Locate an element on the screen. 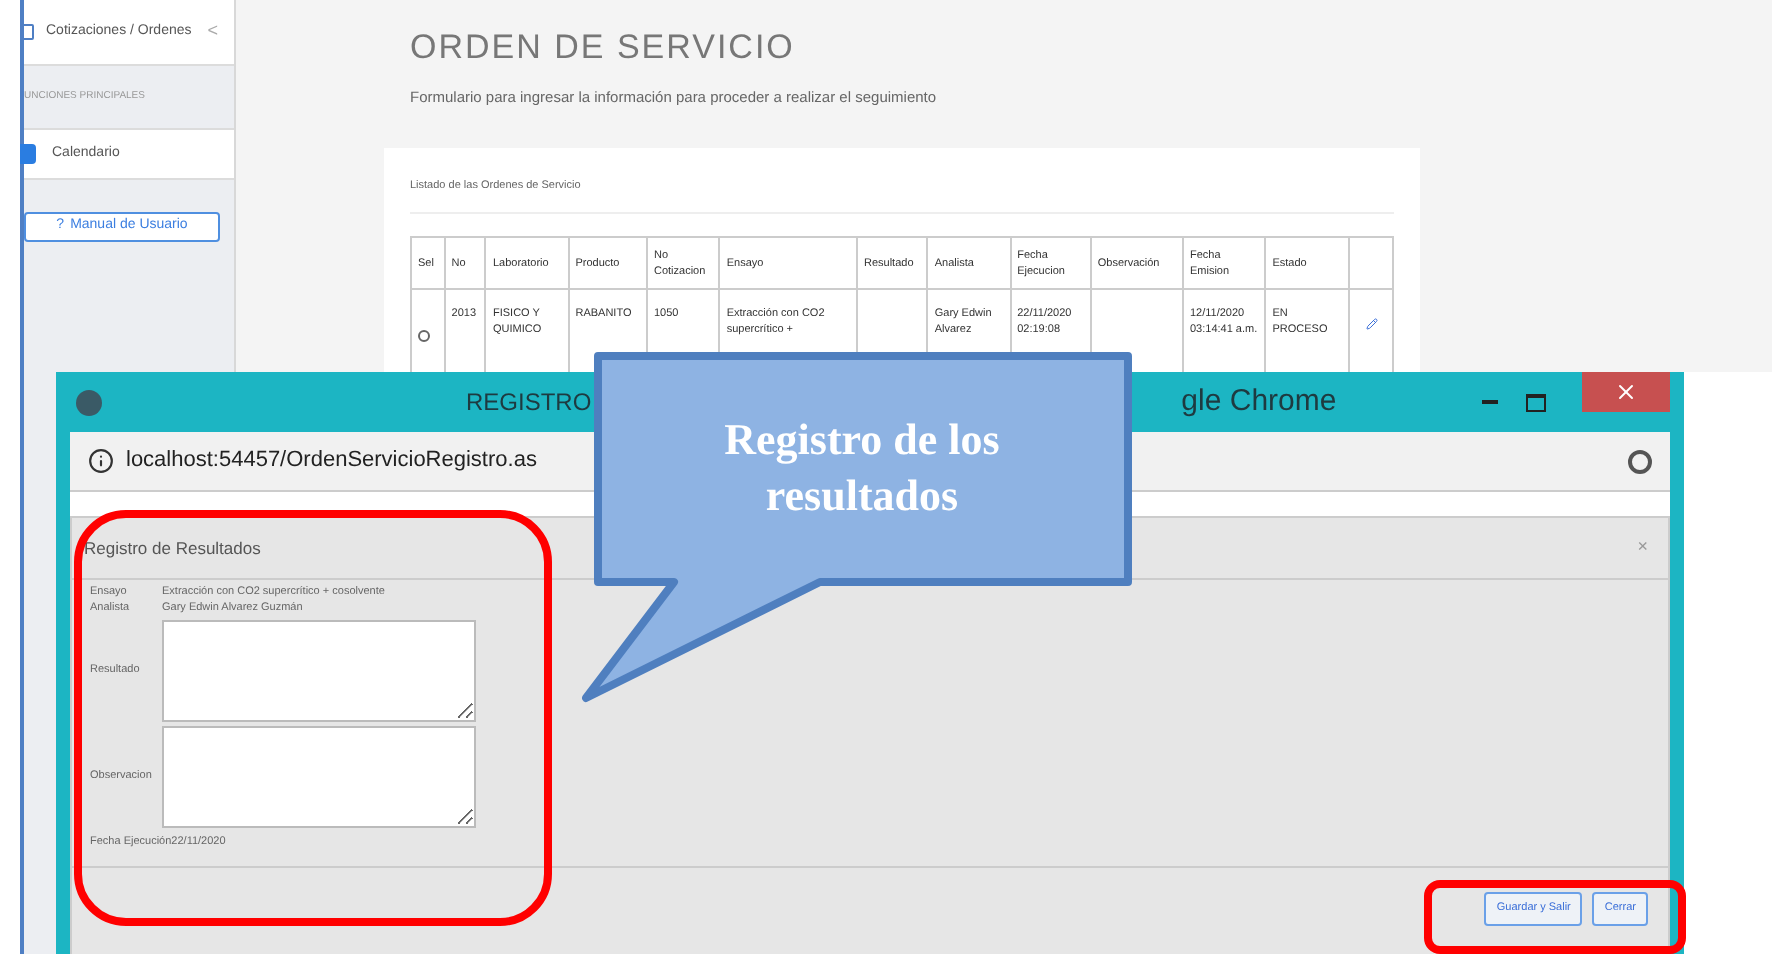  callout-text: Registro de los resultados is located at coordinates (862, 468).